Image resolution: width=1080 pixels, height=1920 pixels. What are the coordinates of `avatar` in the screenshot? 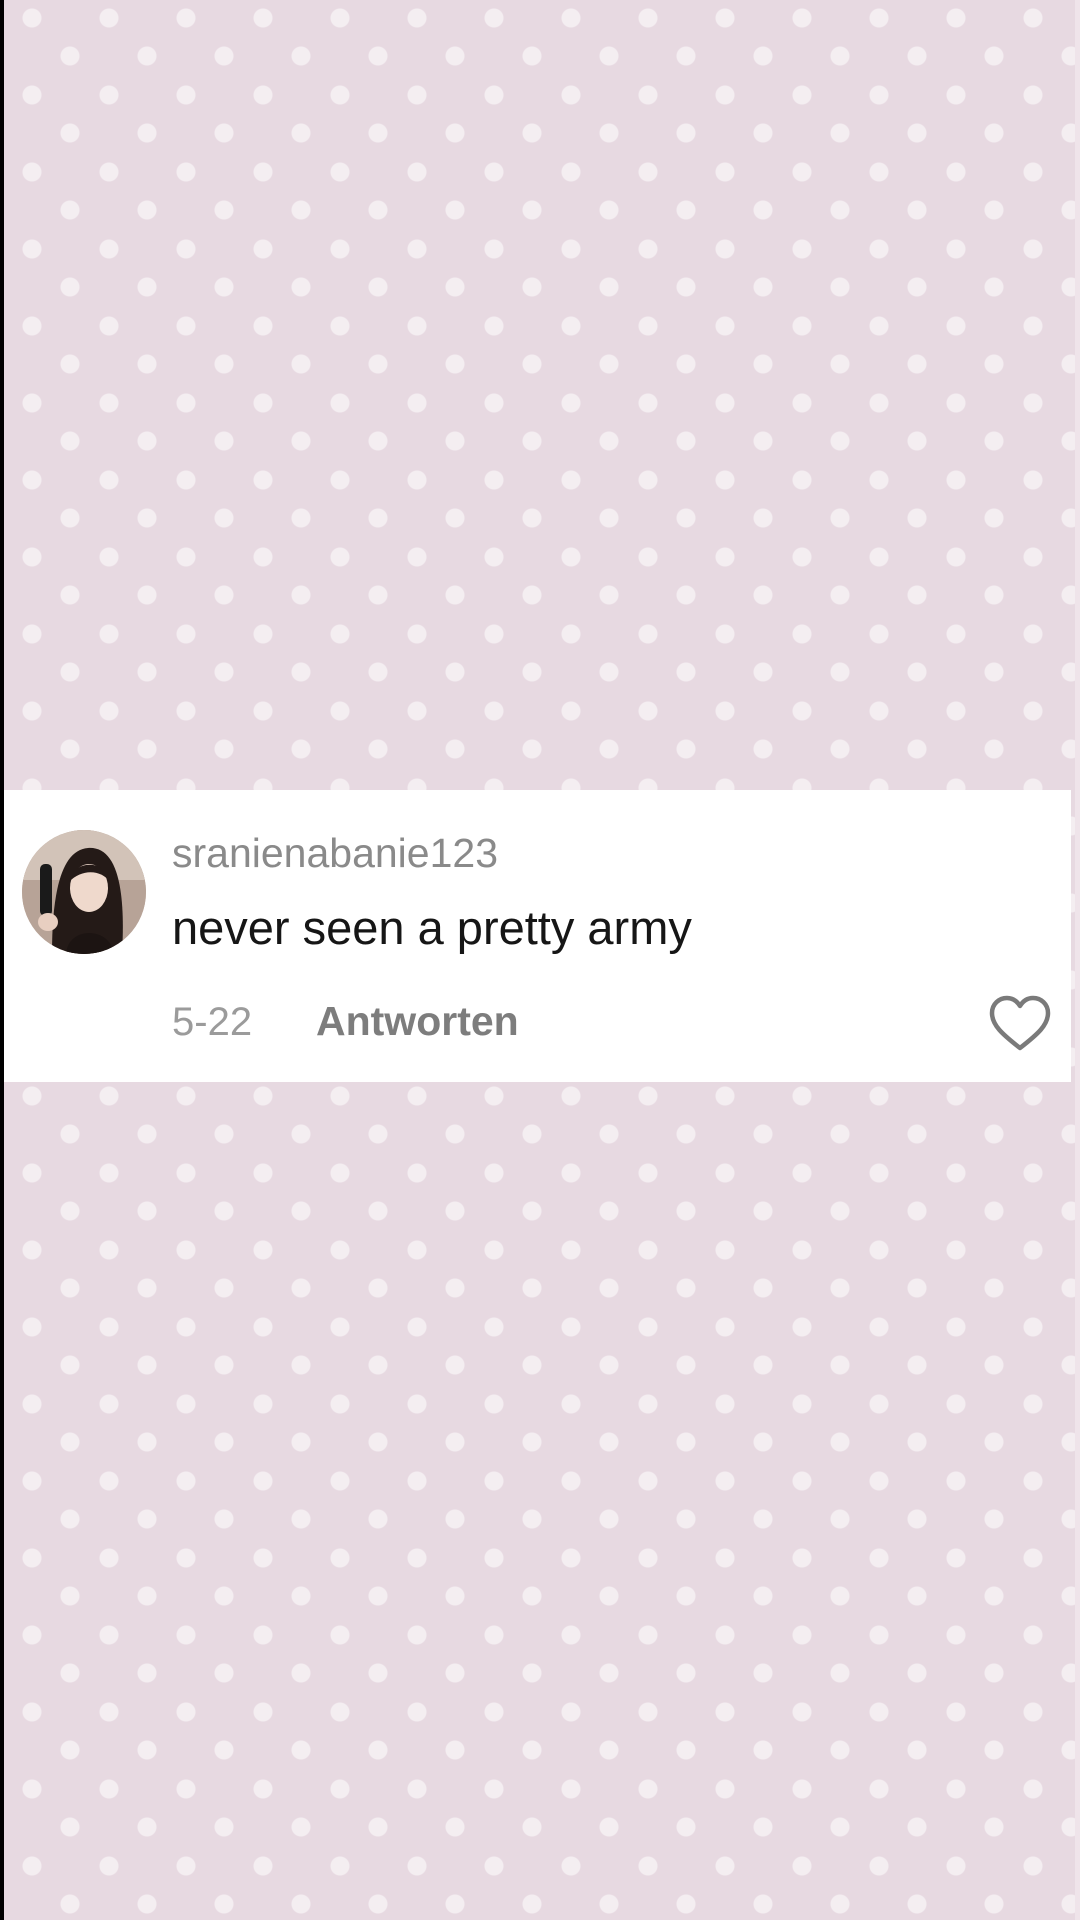 It's located at (84, 892).